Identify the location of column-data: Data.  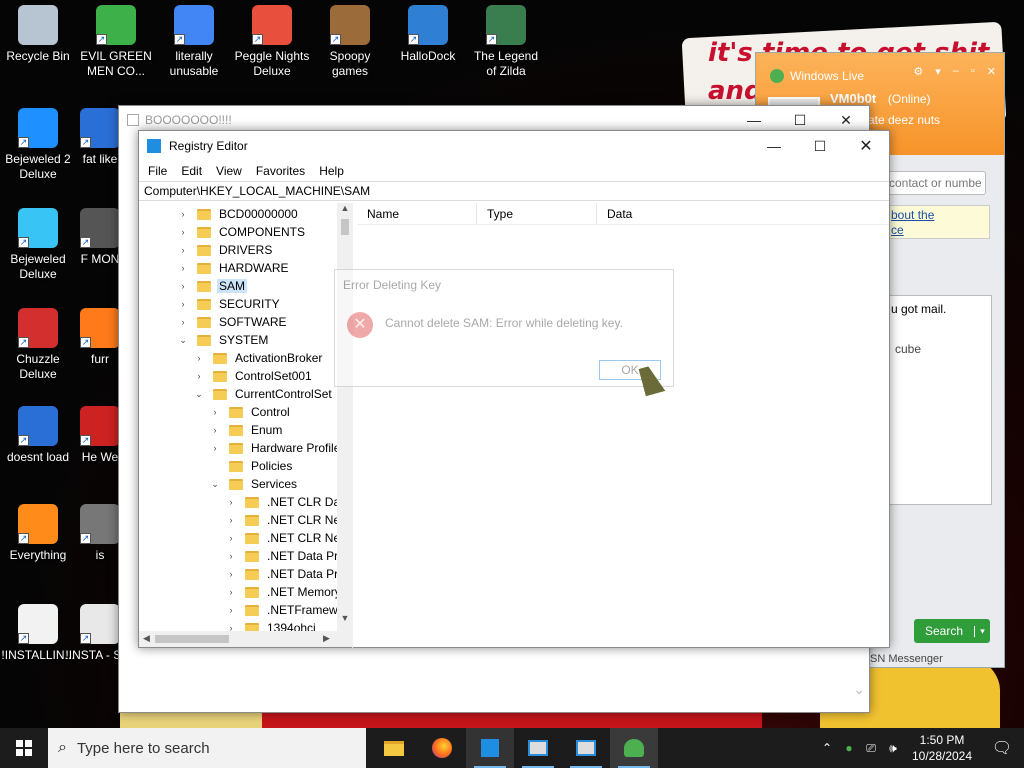
(737, 214).